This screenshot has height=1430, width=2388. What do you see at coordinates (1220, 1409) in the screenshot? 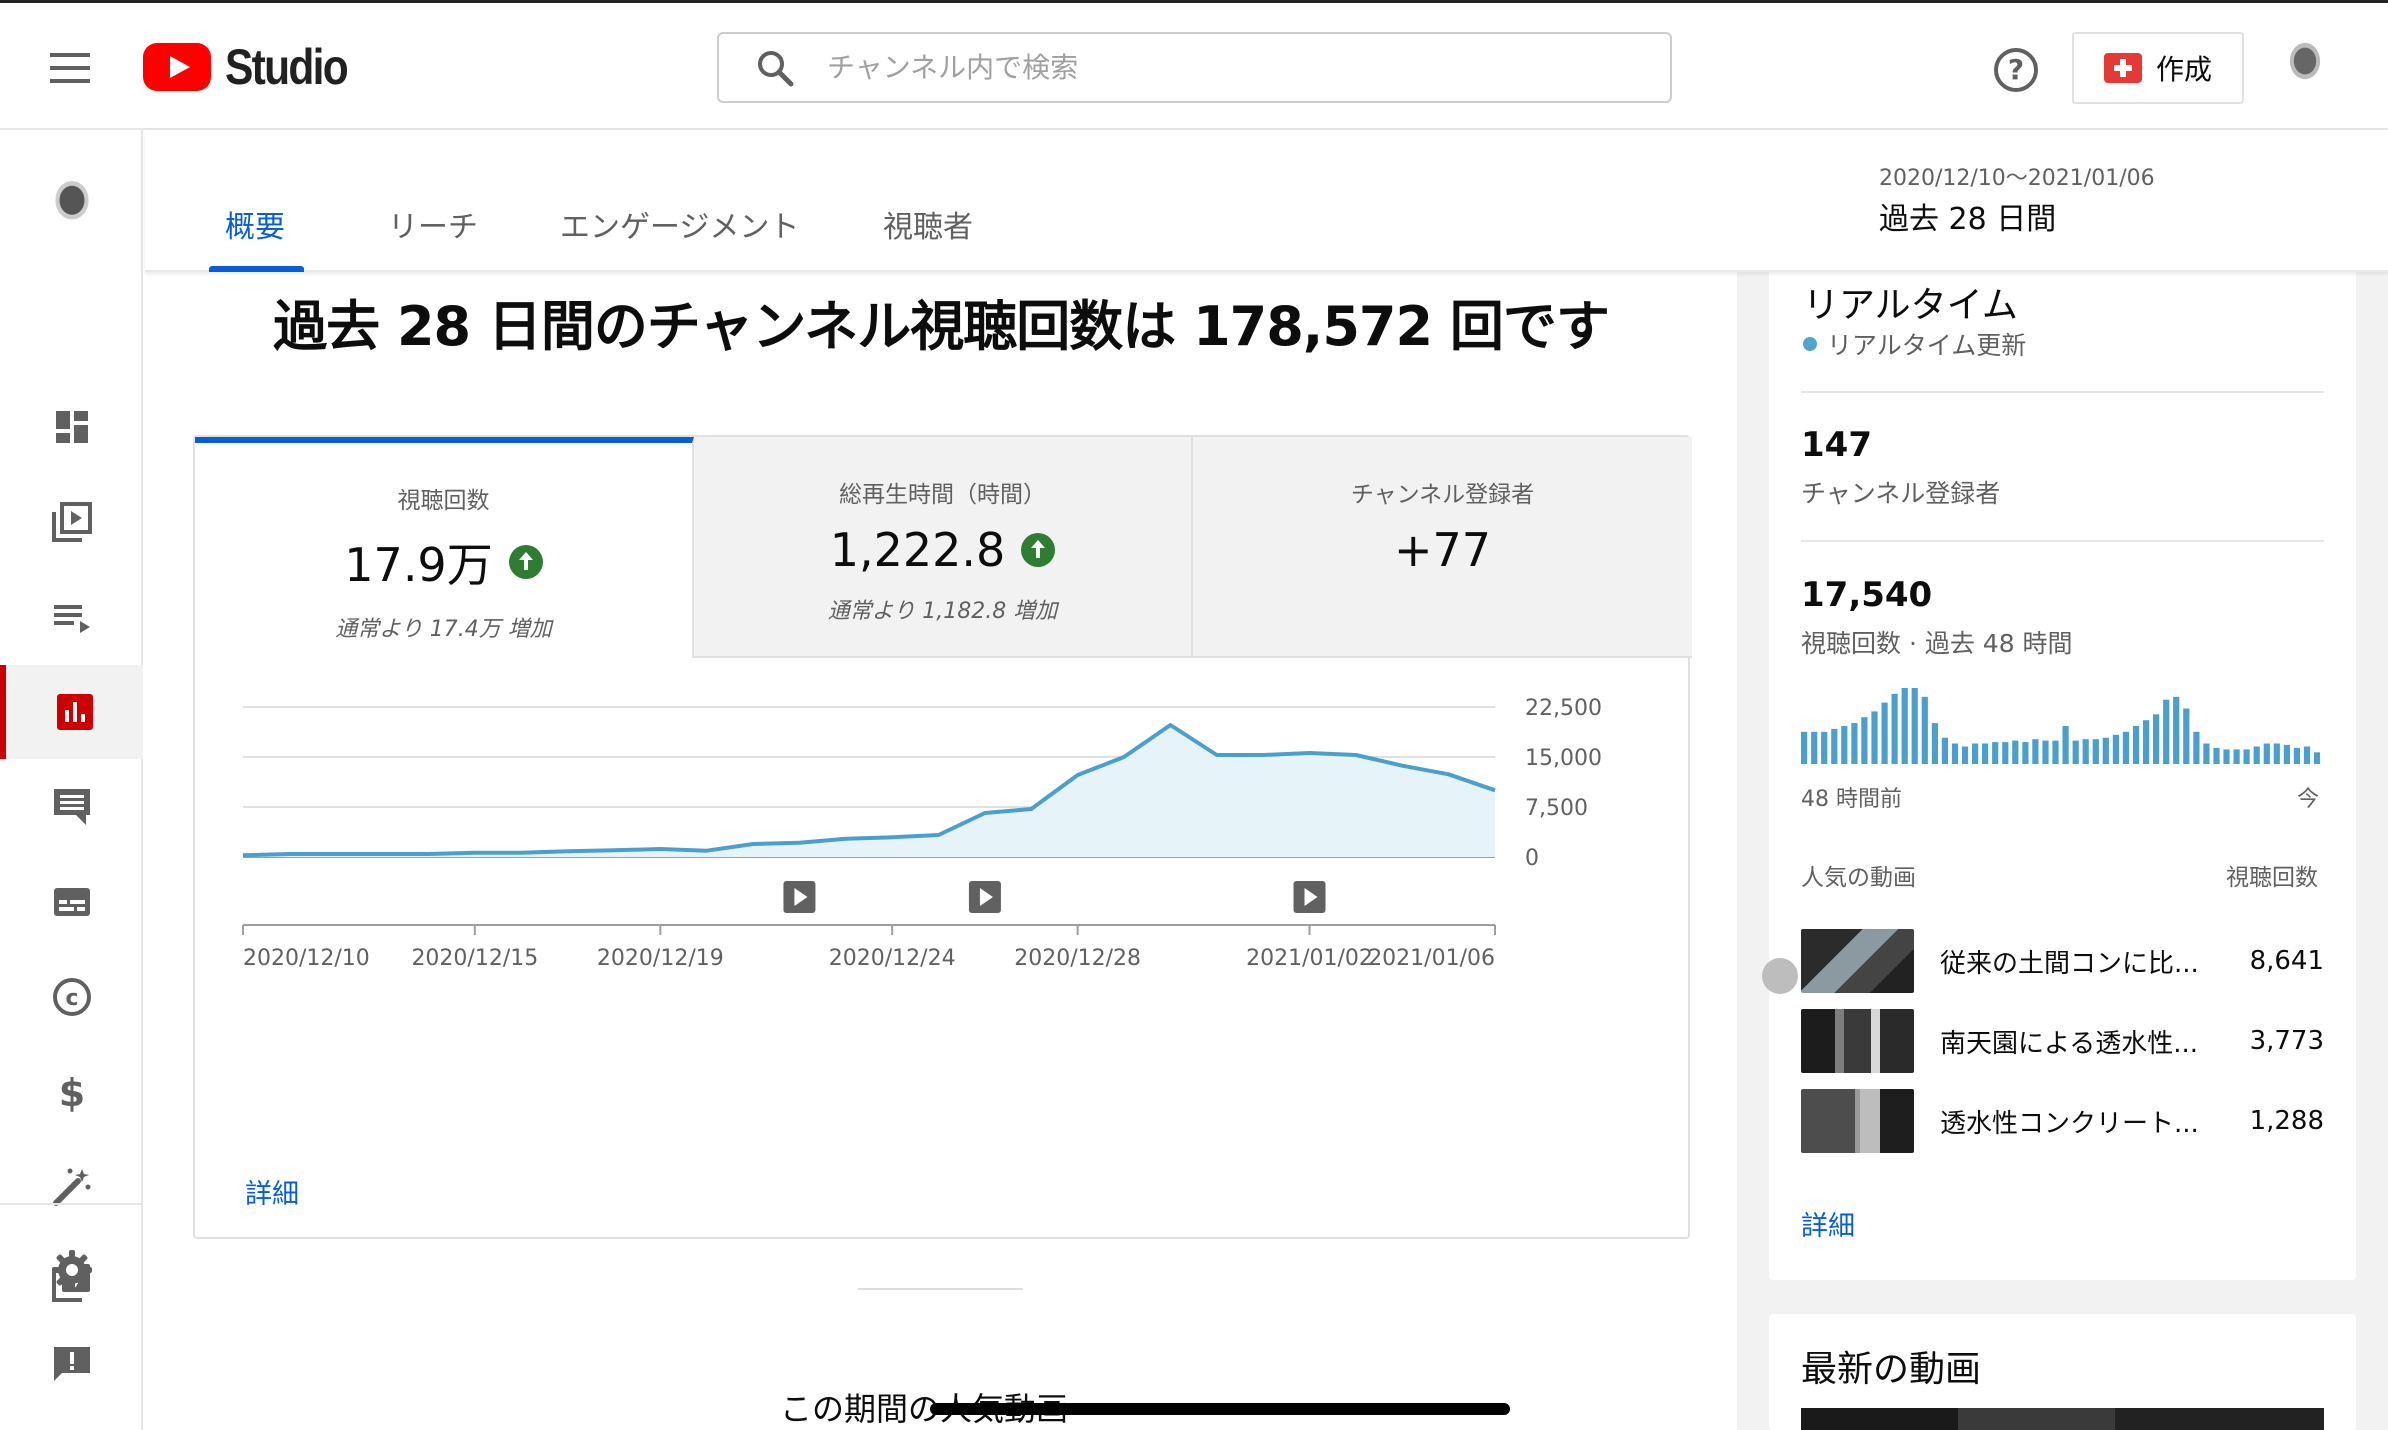
I see `home-indicator` at bounding box center [1220, 1409].